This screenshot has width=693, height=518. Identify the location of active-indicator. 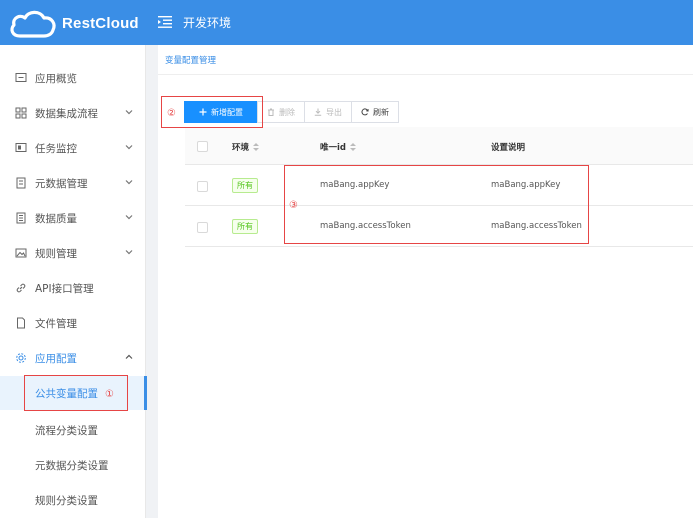
(145, 393).